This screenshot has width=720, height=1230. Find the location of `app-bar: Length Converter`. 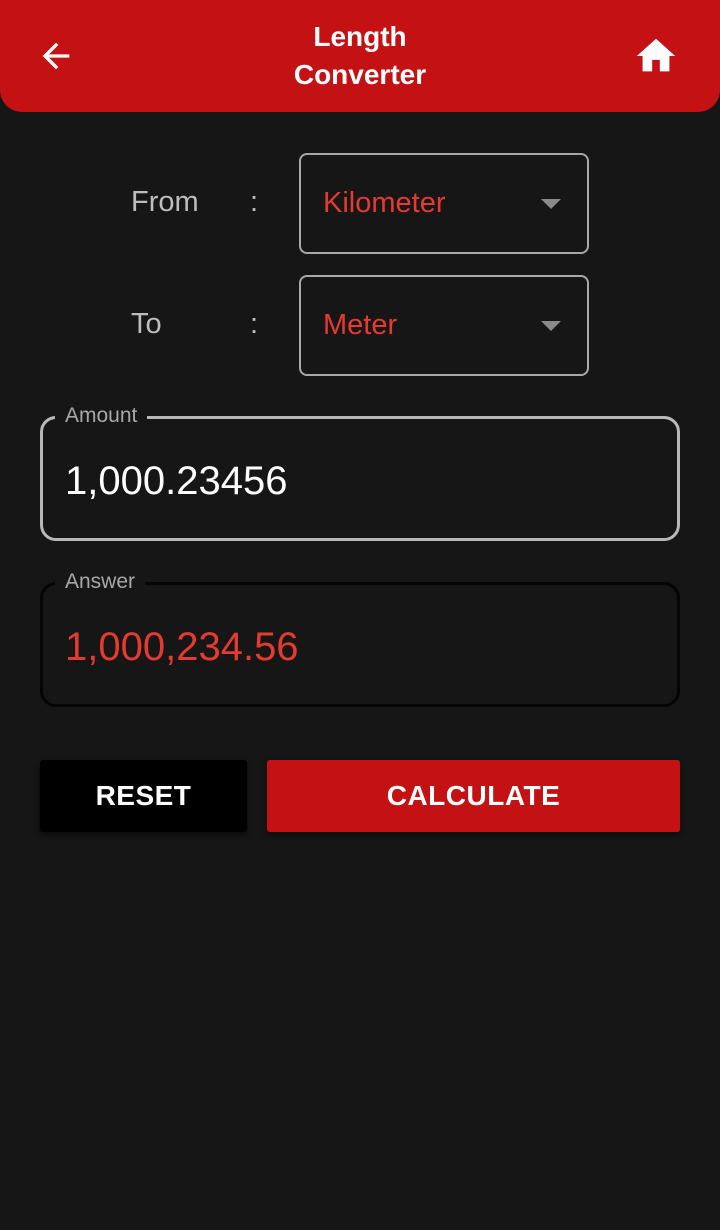

app-bar: Length Converter is located at coordinates (360, 56).